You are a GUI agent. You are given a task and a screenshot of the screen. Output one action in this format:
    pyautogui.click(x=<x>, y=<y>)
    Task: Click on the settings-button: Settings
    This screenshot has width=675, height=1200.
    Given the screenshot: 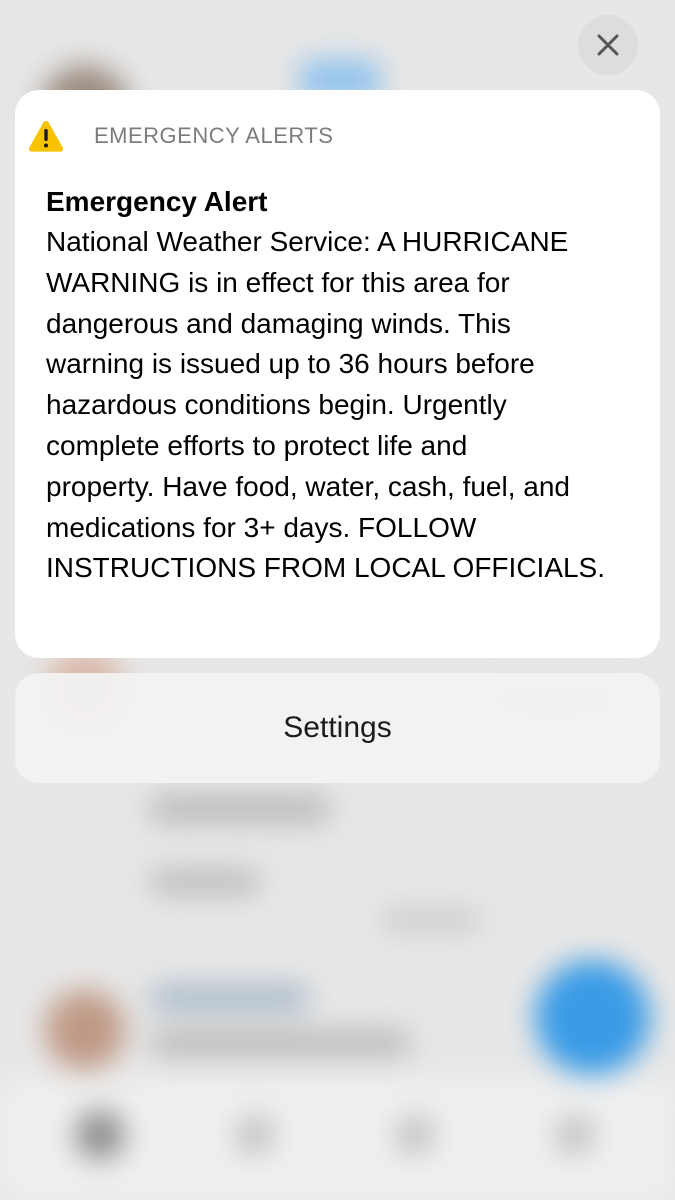 What is the action you would take?
    pyautogui.click(x=337, y=728)
    